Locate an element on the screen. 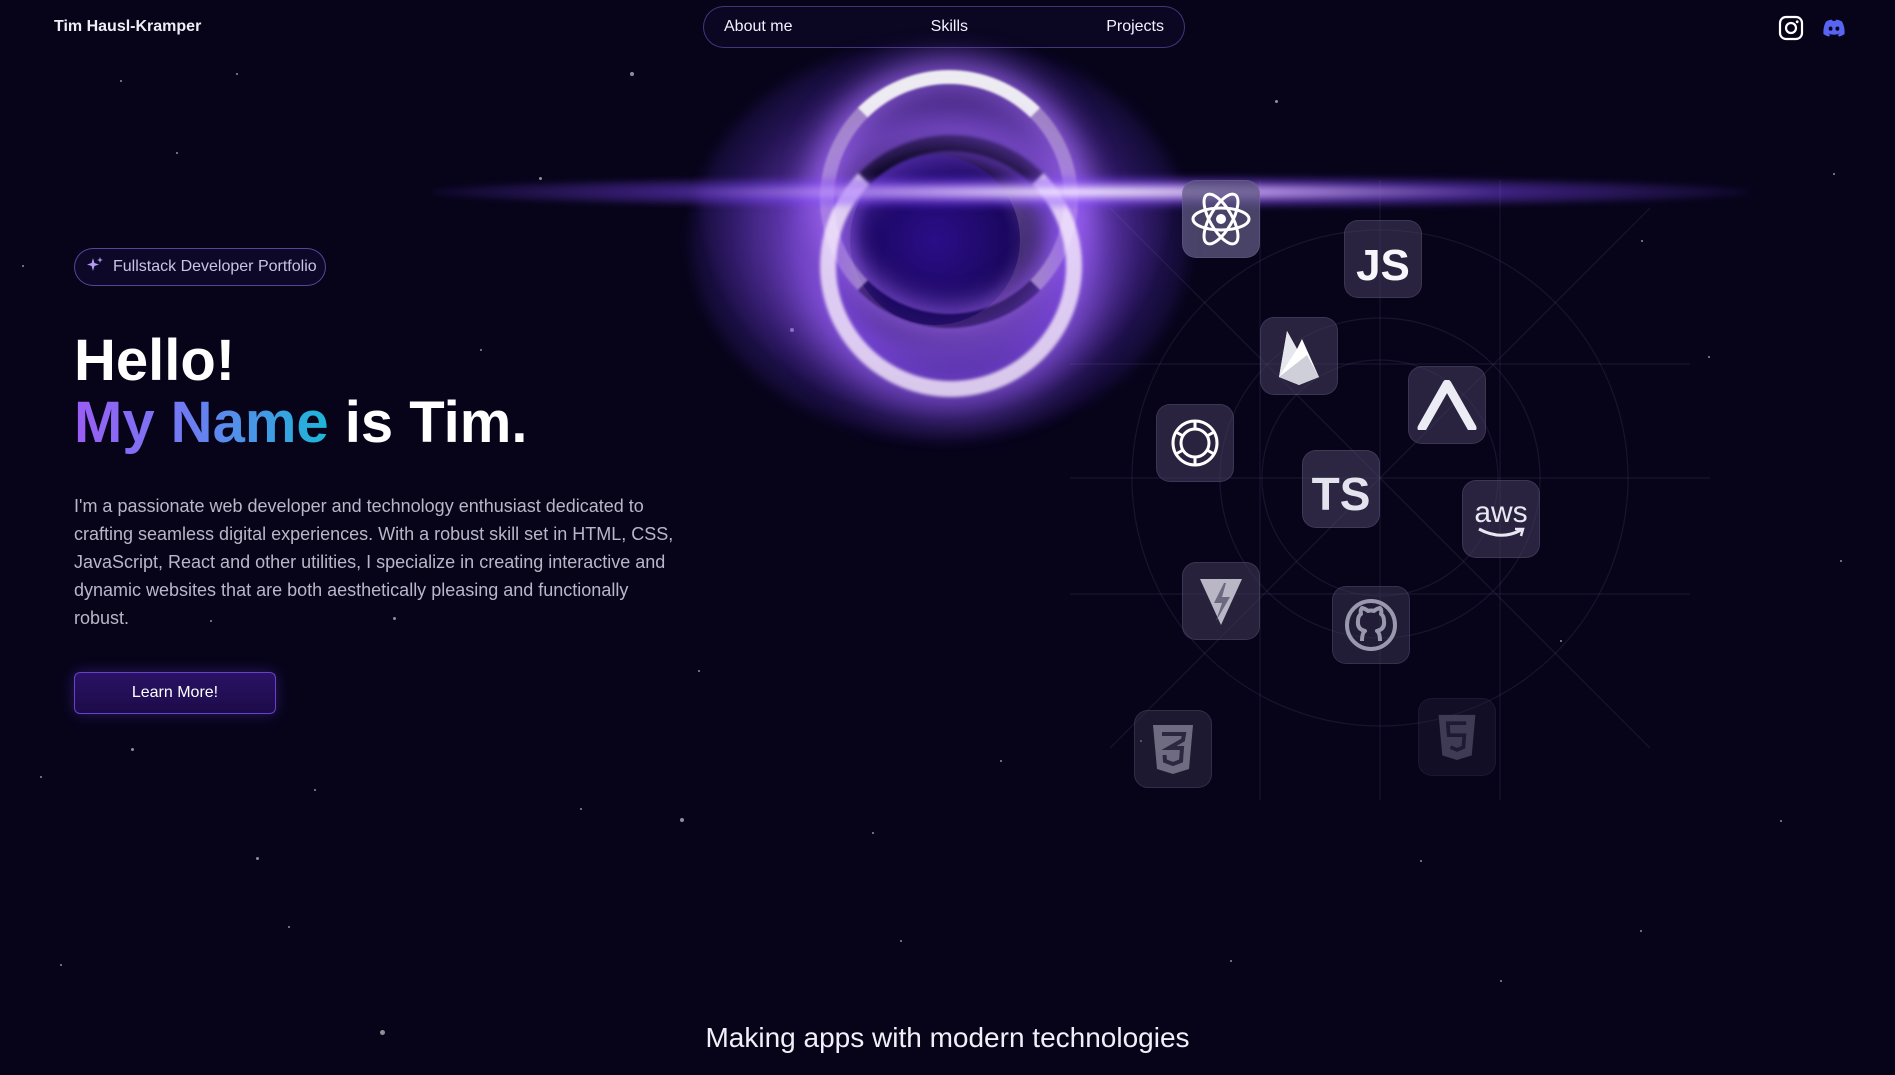 This screenshot has height=1075, width=1895. main-nav: About me Skills Projects is located at coordinates (944, 27).